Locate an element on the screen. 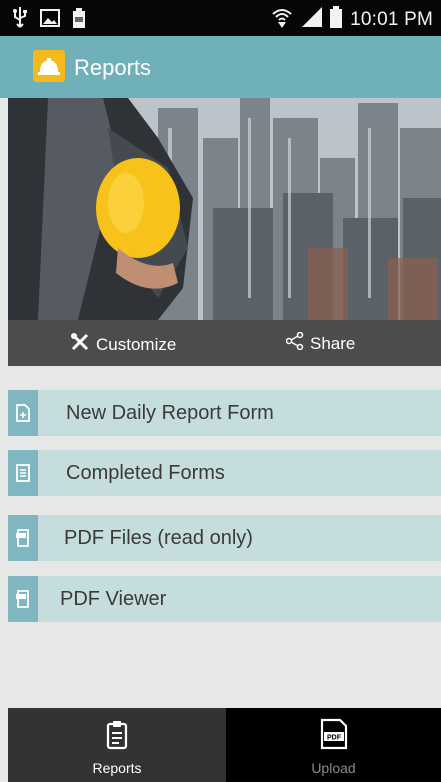  tab-upload: PDF Upload is located at coordinates (333, 745).